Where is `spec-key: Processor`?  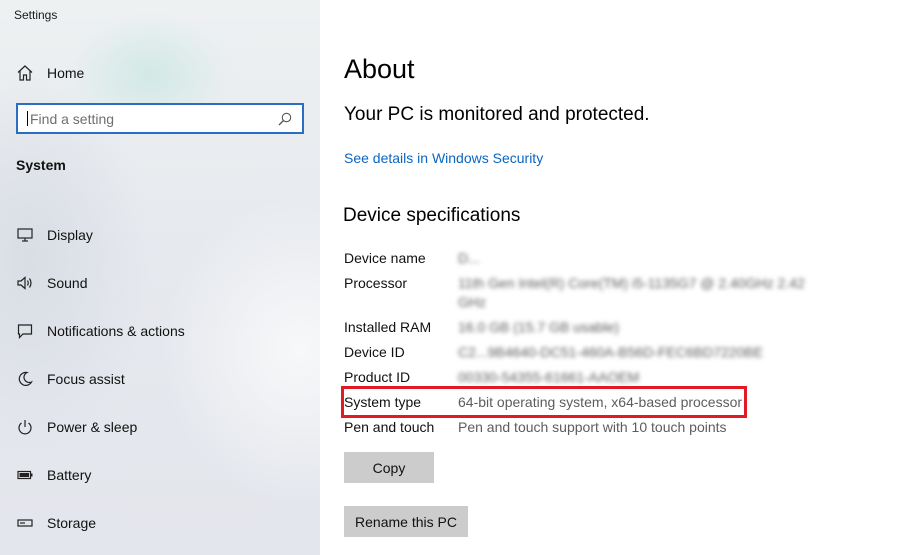 spec-key: Processor is located at coordinates (376, 283).